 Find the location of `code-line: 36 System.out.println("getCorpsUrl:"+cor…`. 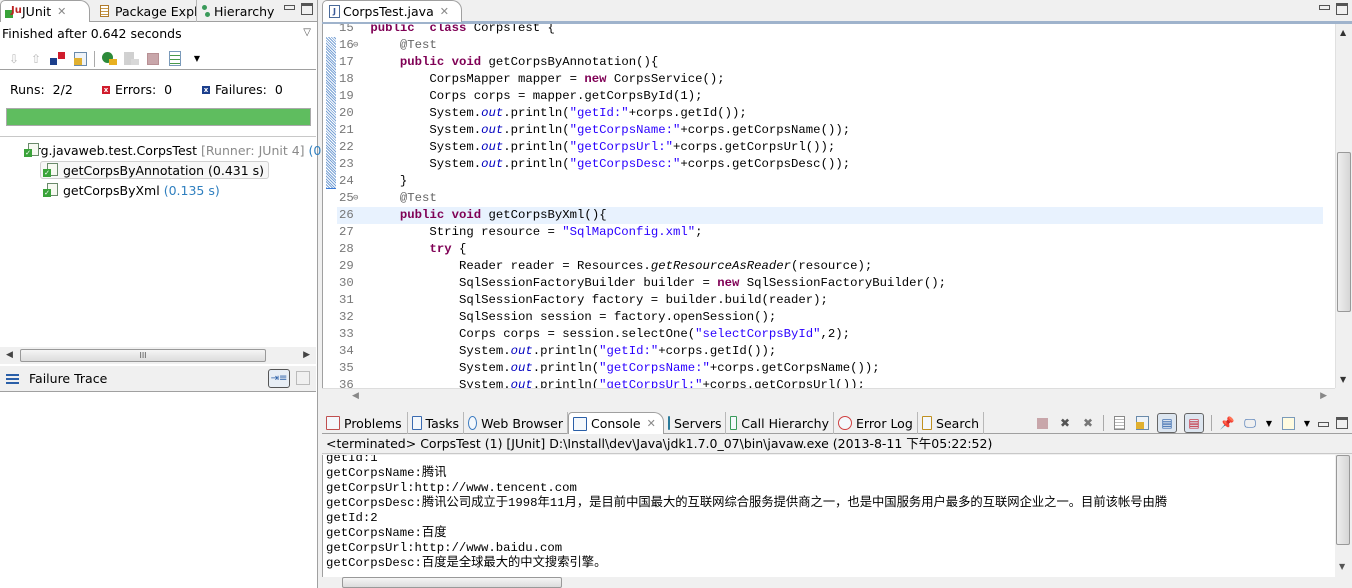

code-line: 36 System.out.println("getCorpsUrl:"+cor… is located at coordinates (830, 382).